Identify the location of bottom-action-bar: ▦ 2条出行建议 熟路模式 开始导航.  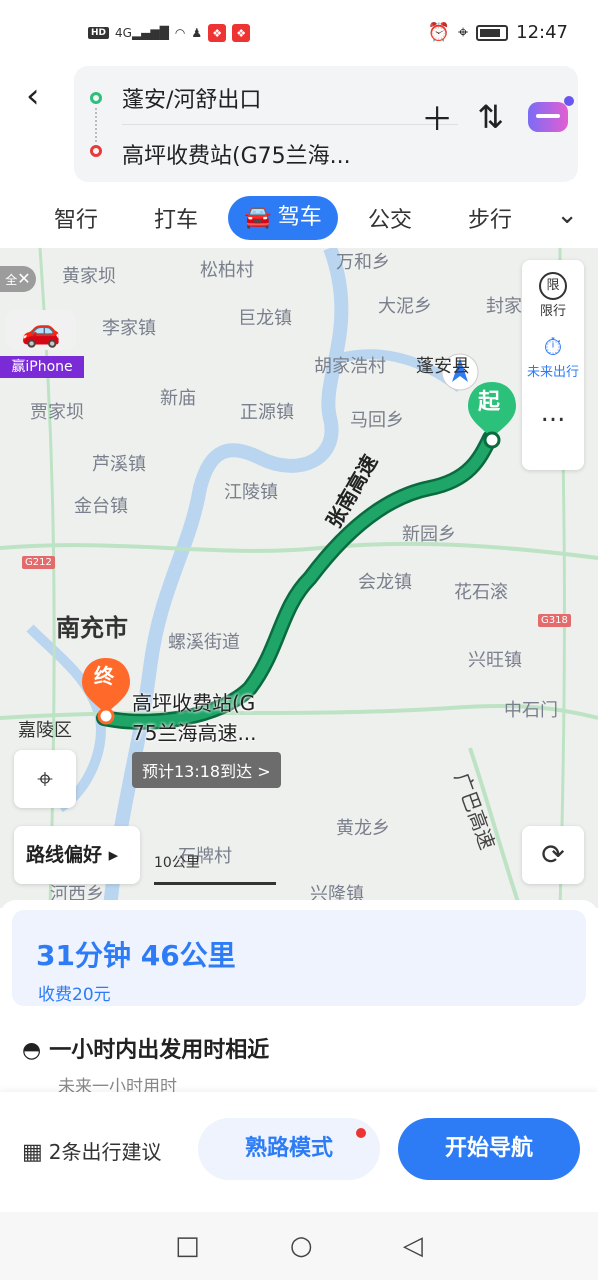
(299, 1152).